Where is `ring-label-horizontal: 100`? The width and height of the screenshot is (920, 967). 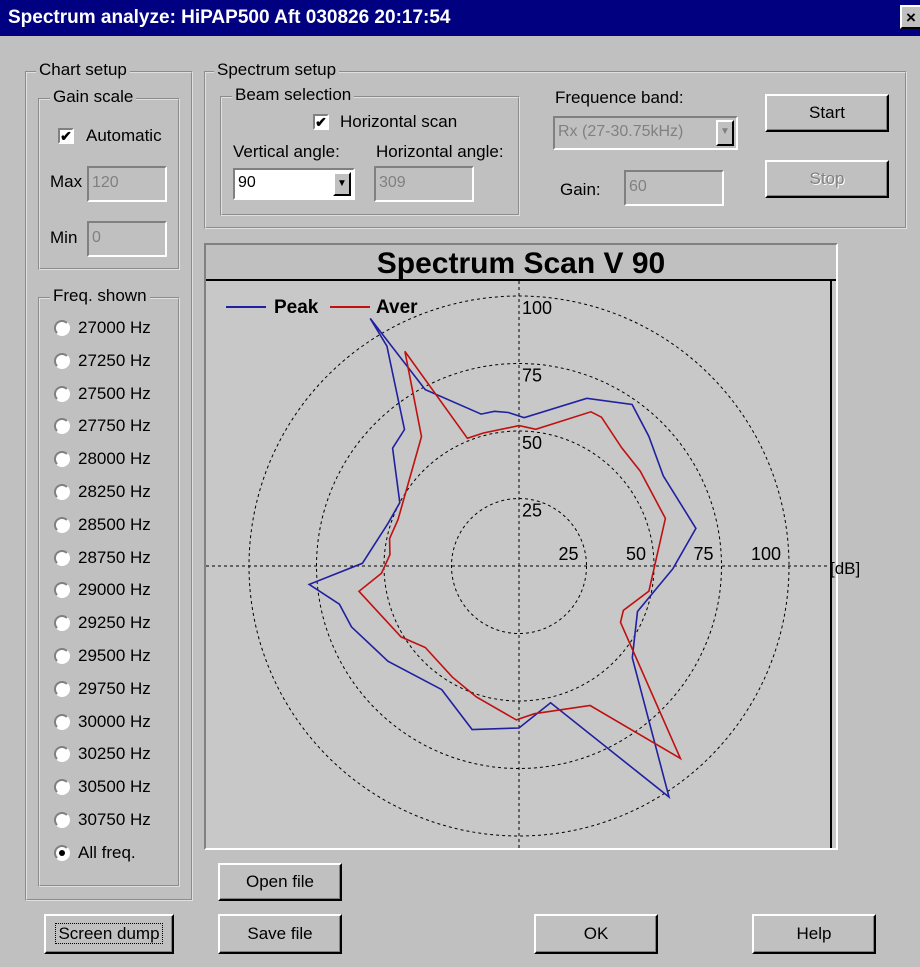
ring-label-horizontal: 100 is located at coordinates (766, 554).